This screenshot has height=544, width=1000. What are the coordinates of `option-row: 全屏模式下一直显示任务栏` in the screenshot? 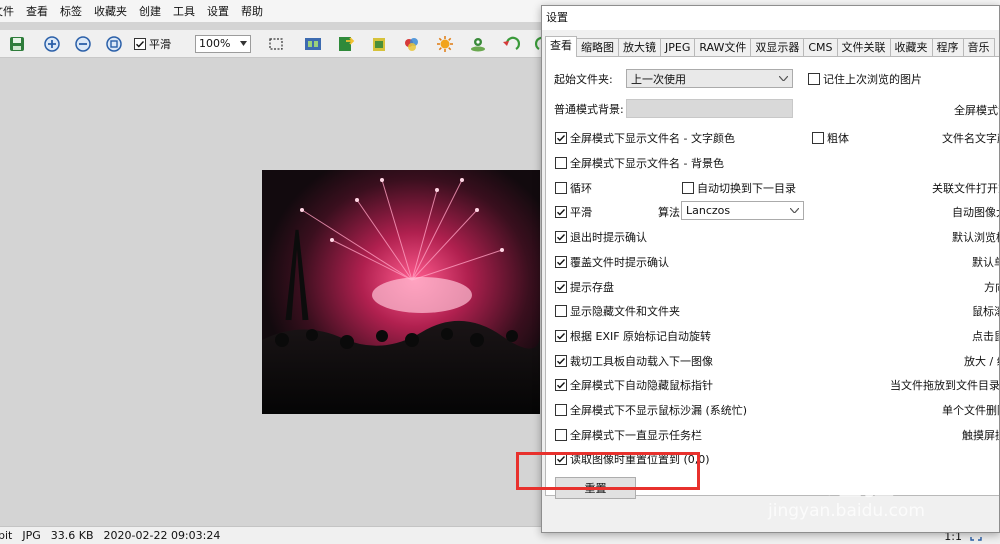 It's located at (628, 435).